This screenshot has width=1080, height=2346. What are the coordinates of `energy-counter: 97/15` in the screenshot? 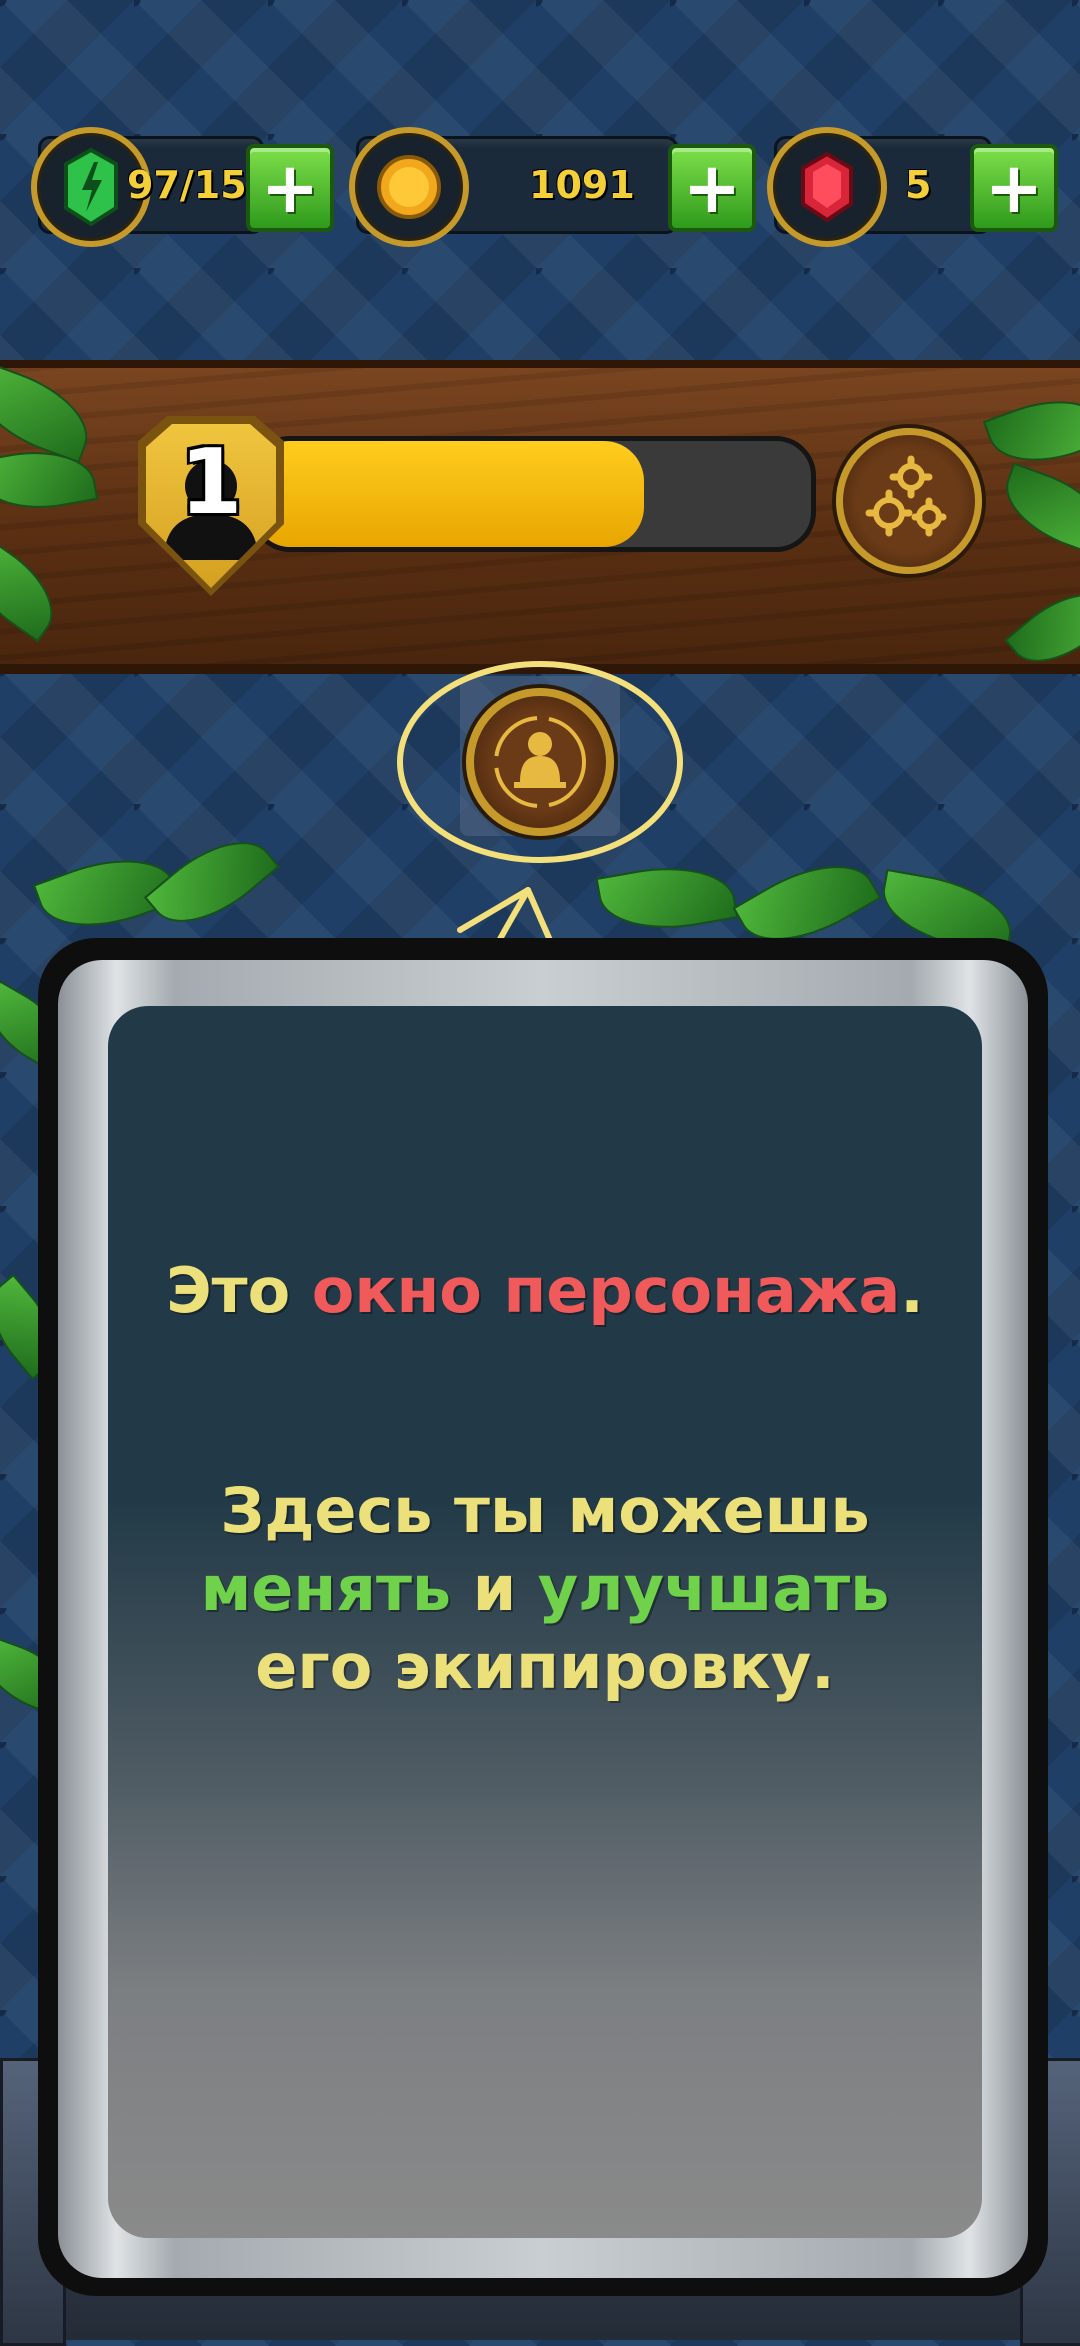 It's located at (147, 187).